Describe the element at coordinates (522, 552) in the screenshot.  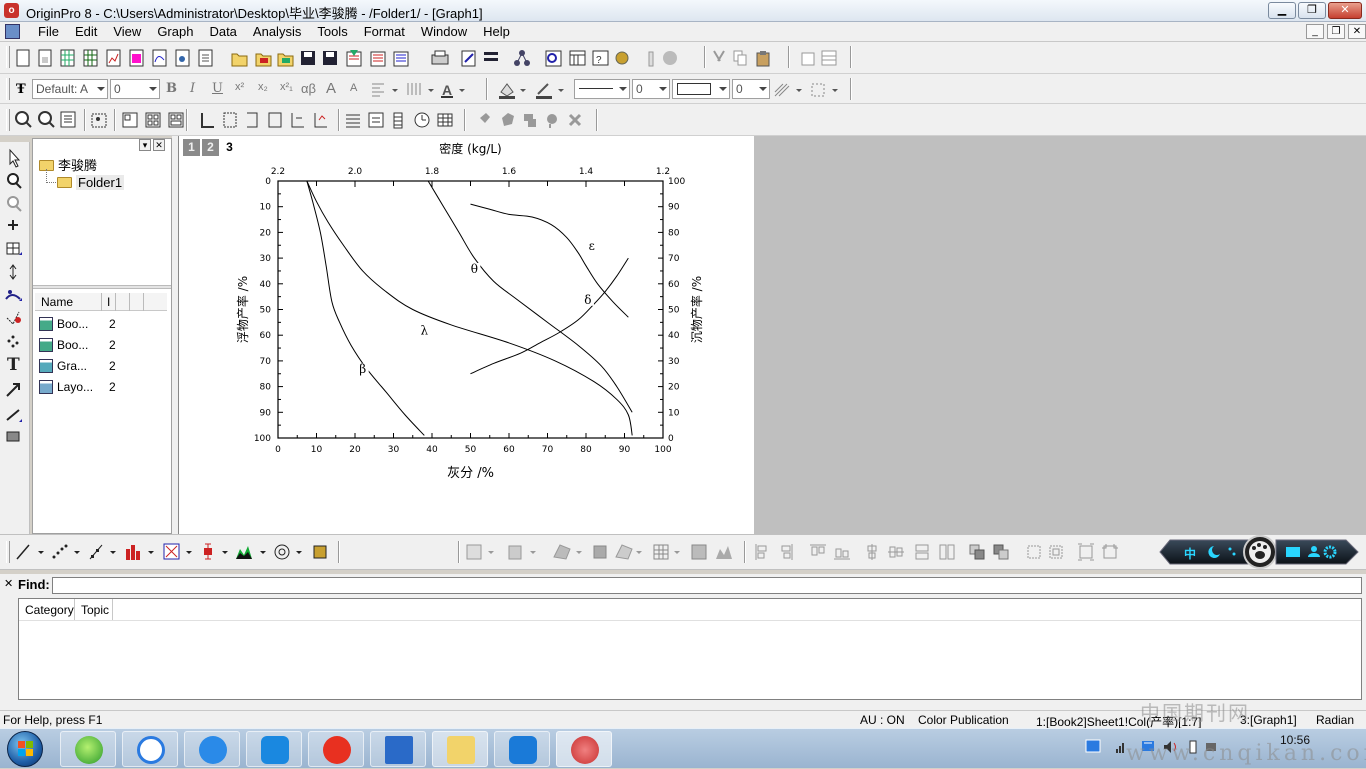
I see `3d-bar-icon` at that location.